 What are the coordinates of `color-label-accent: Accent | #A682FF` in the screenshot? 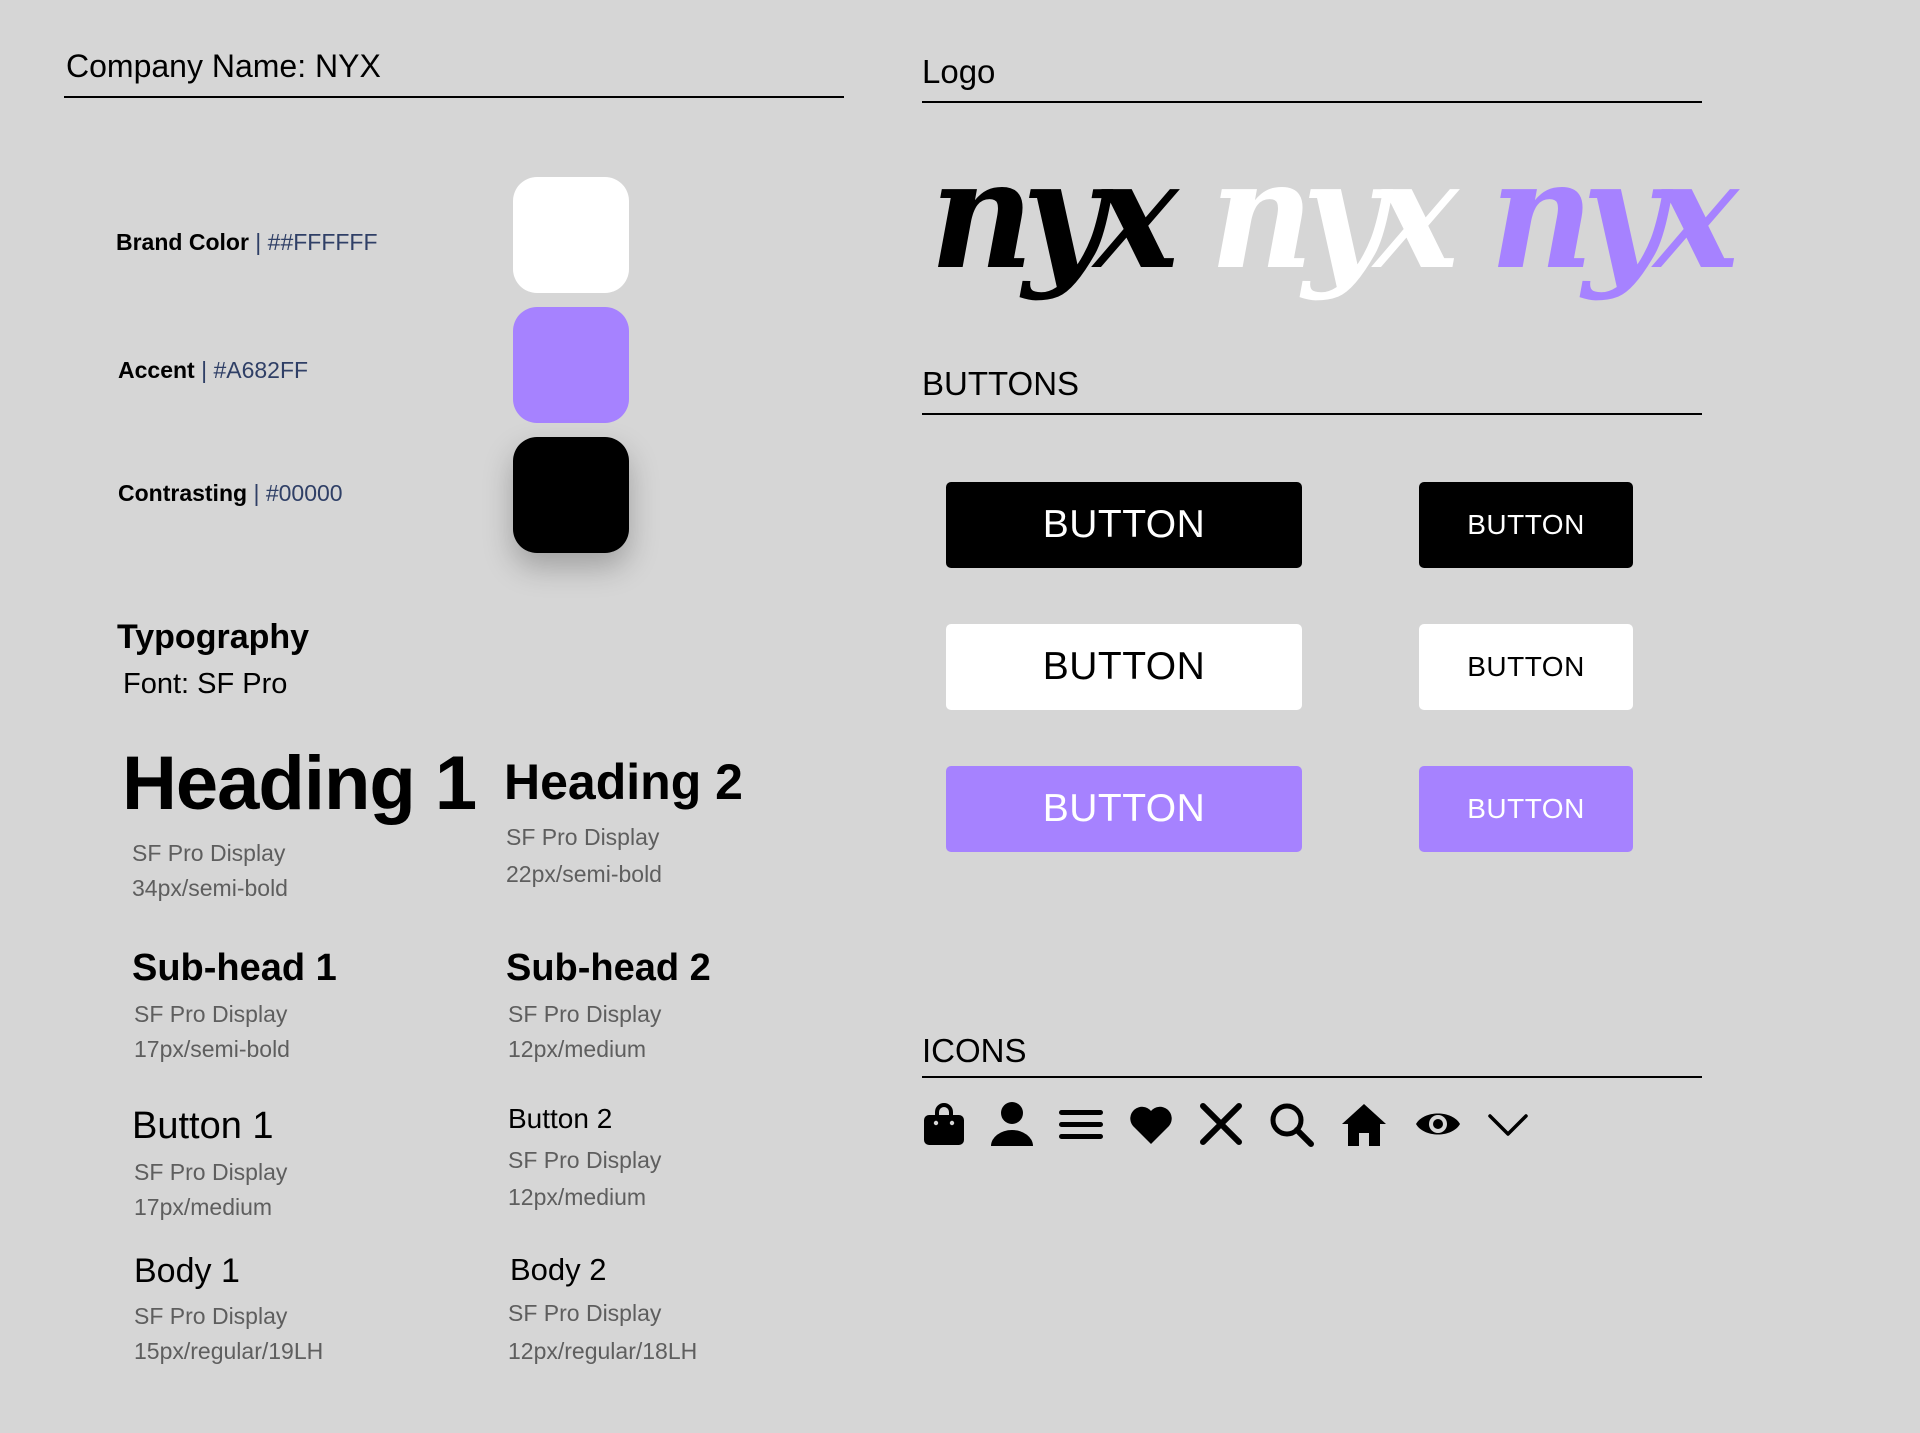 It's located at (213, 370).